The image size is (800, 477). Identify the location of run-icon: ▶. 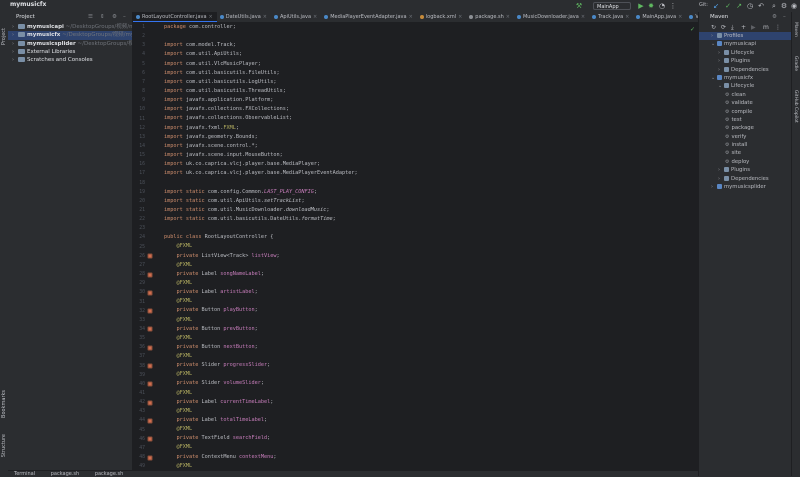
(641, 6).